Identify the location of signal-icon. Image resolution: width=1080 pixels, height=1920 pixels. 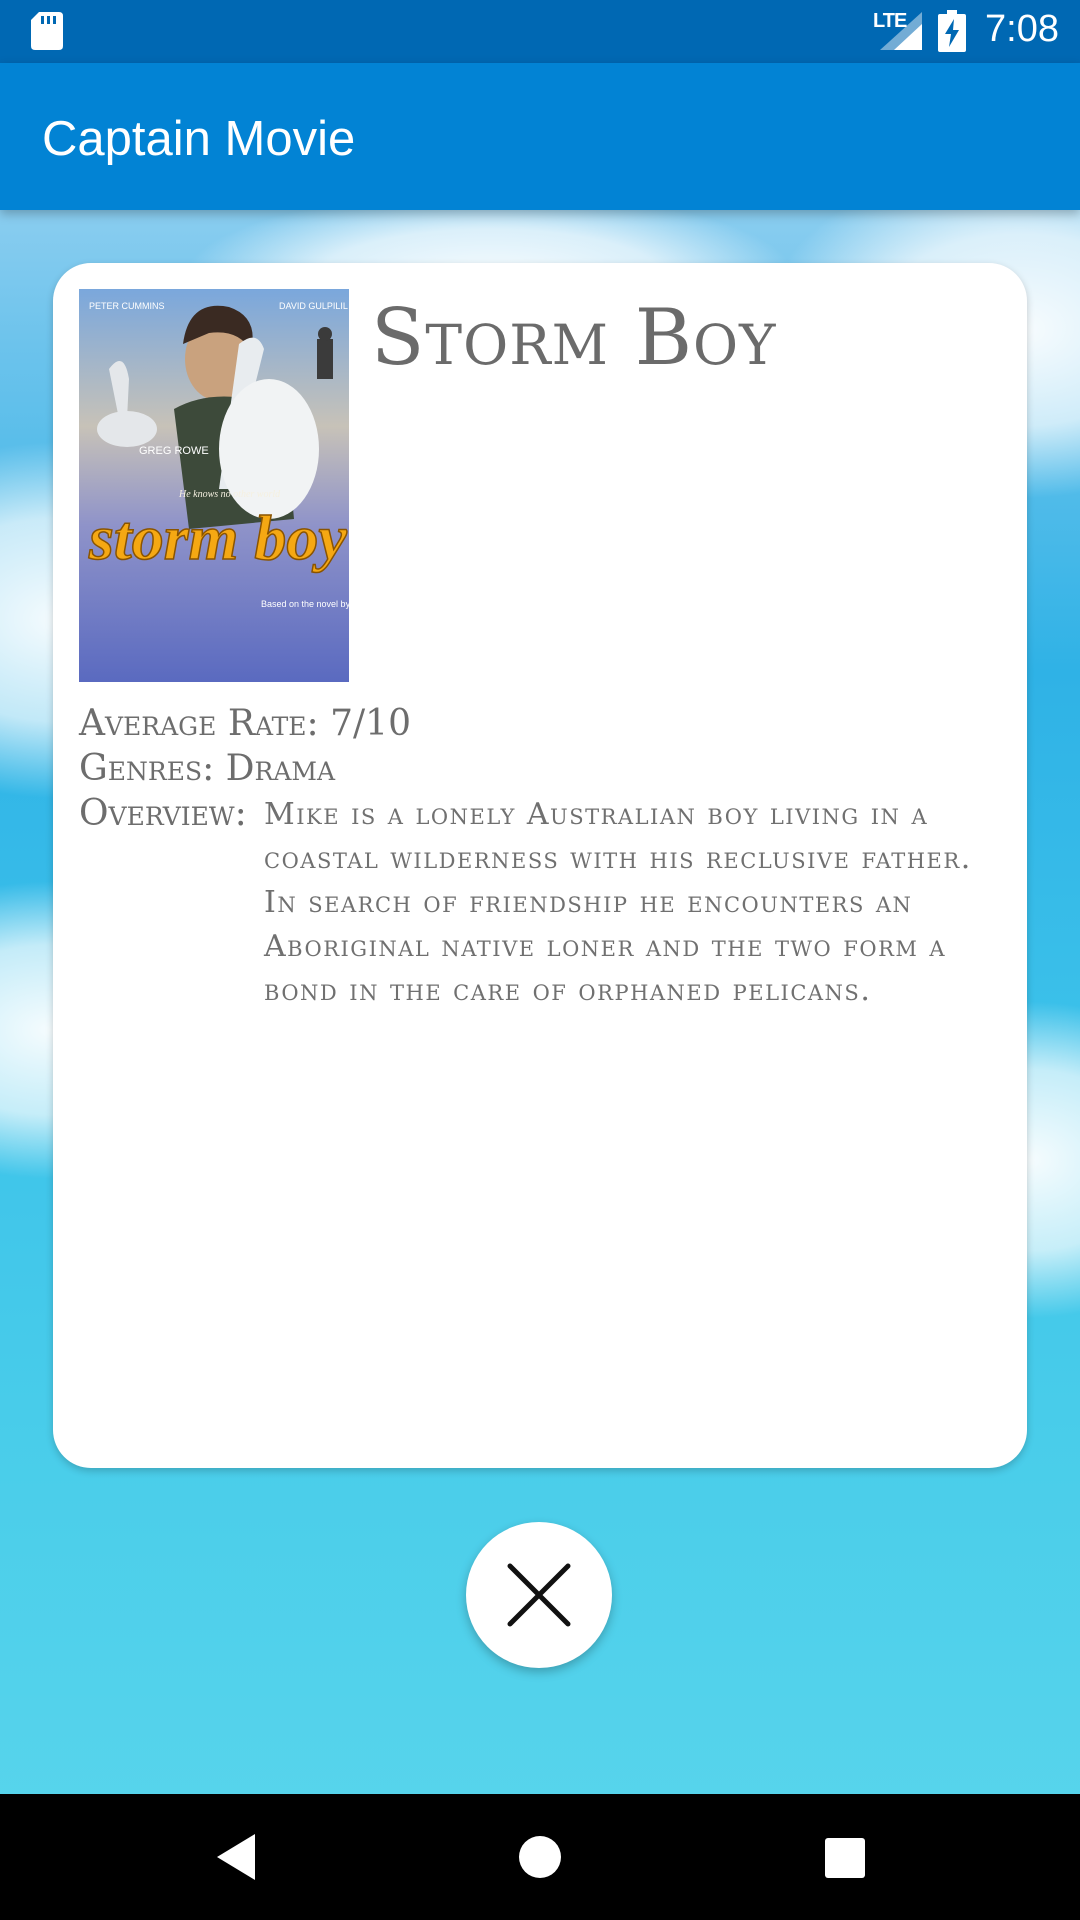
(901, 31).